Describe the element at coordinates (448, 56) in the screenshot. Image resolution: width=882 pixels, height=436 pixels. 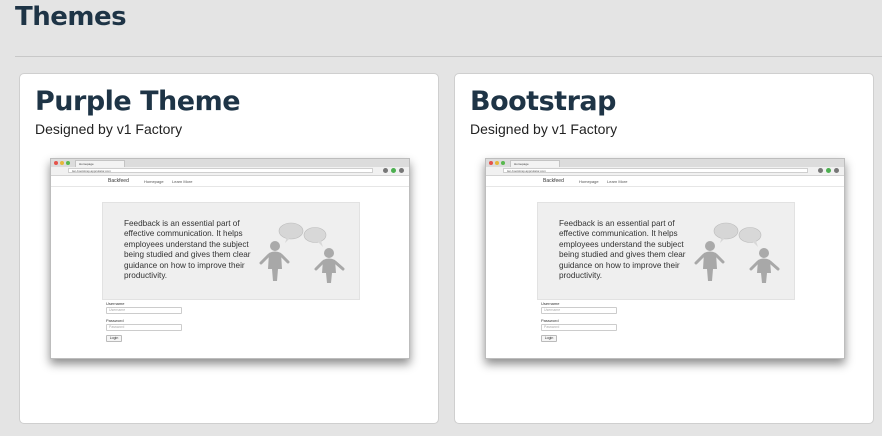
I see `header-divider` at that location.